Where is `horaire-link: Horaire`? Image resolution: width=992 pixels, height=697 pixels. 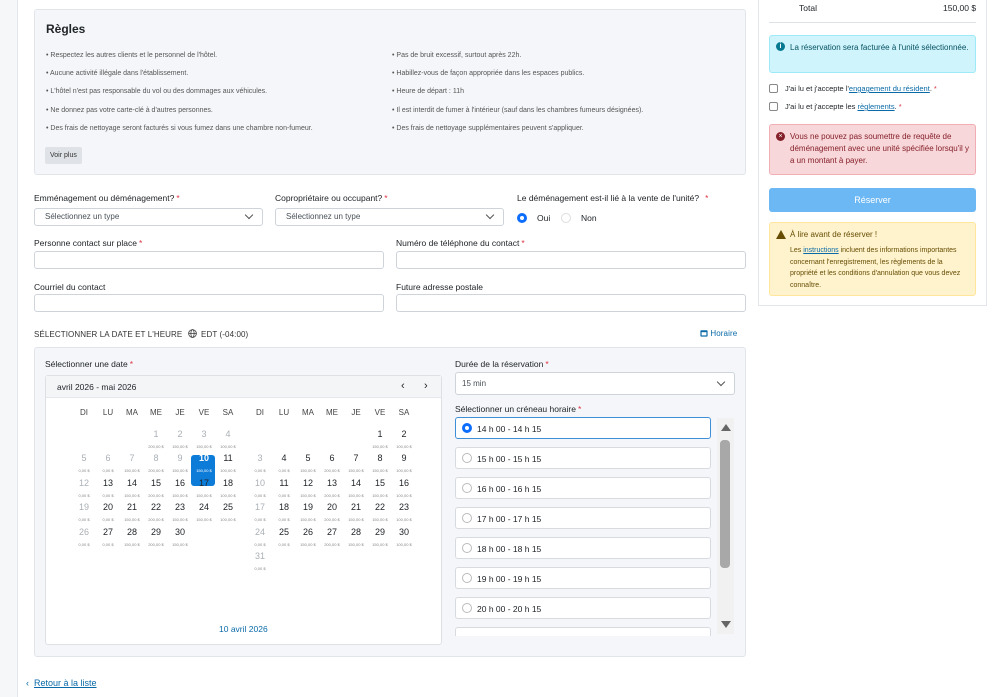
horaire-link: Horaire is located at coordinates (718, 333).